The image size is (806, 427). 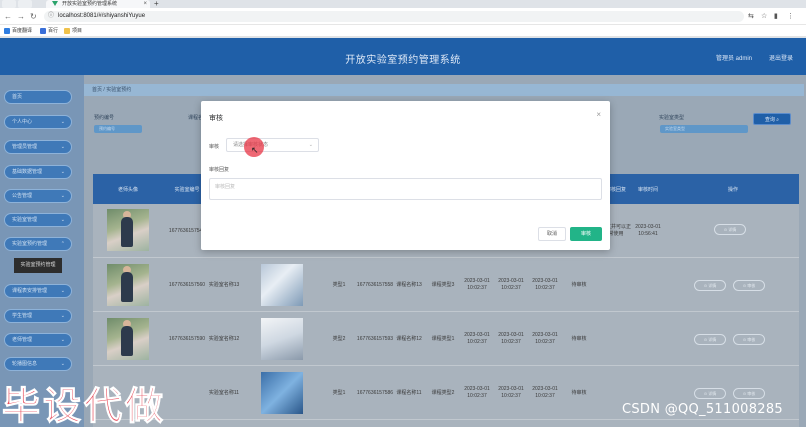 I want to click on folder-icon, so click(x=67, y=31).